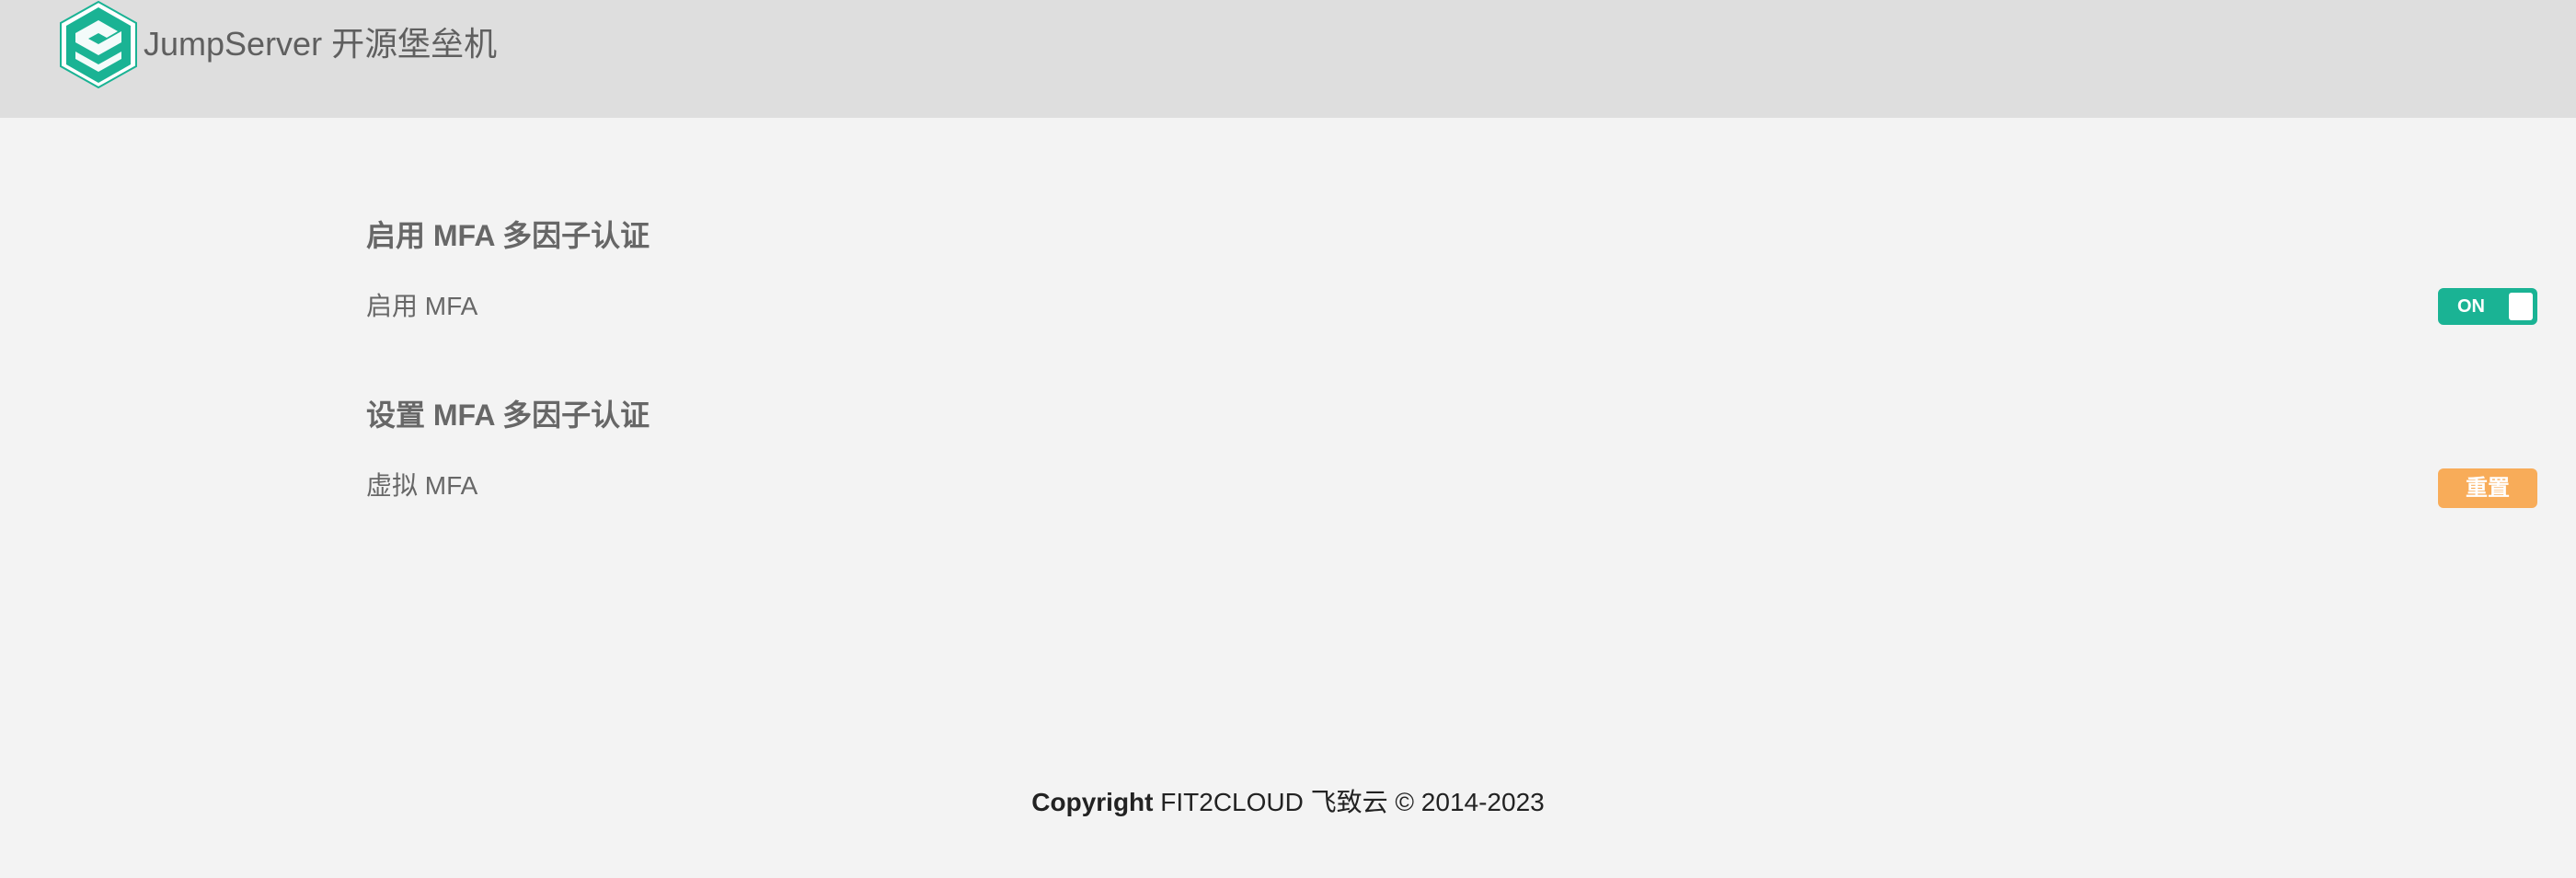 This screenshot has height=878, width=2576. Describe the element at coordinates (508, 235) in the screenshot. I see `section-title-enable-mfa: 启用 MFA 多因子认证` at that location.